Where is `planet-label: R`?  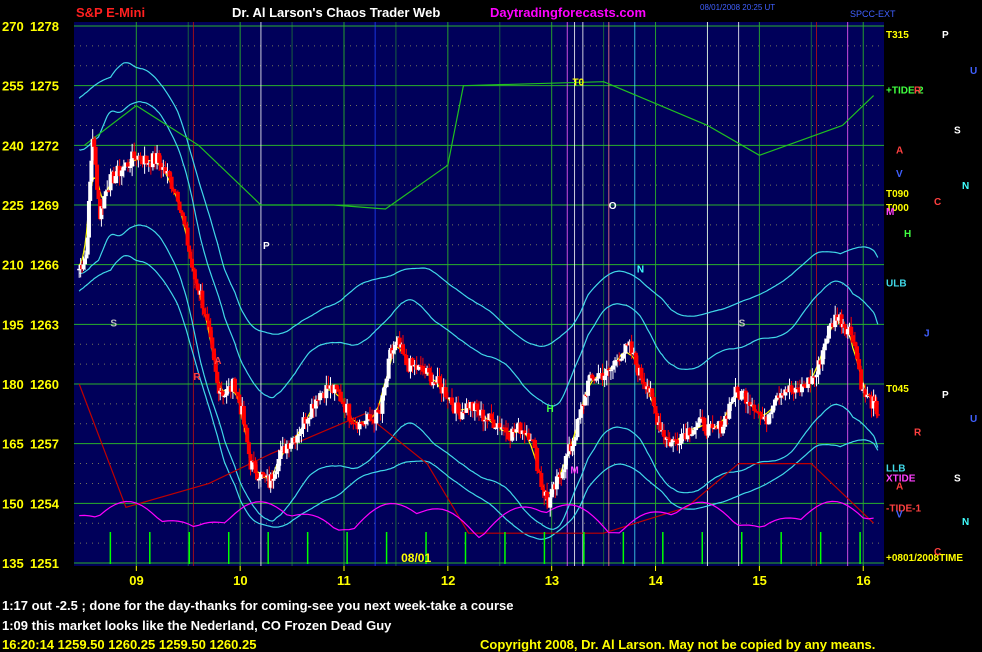
planet-label: R is located at coordinates (918, 433).